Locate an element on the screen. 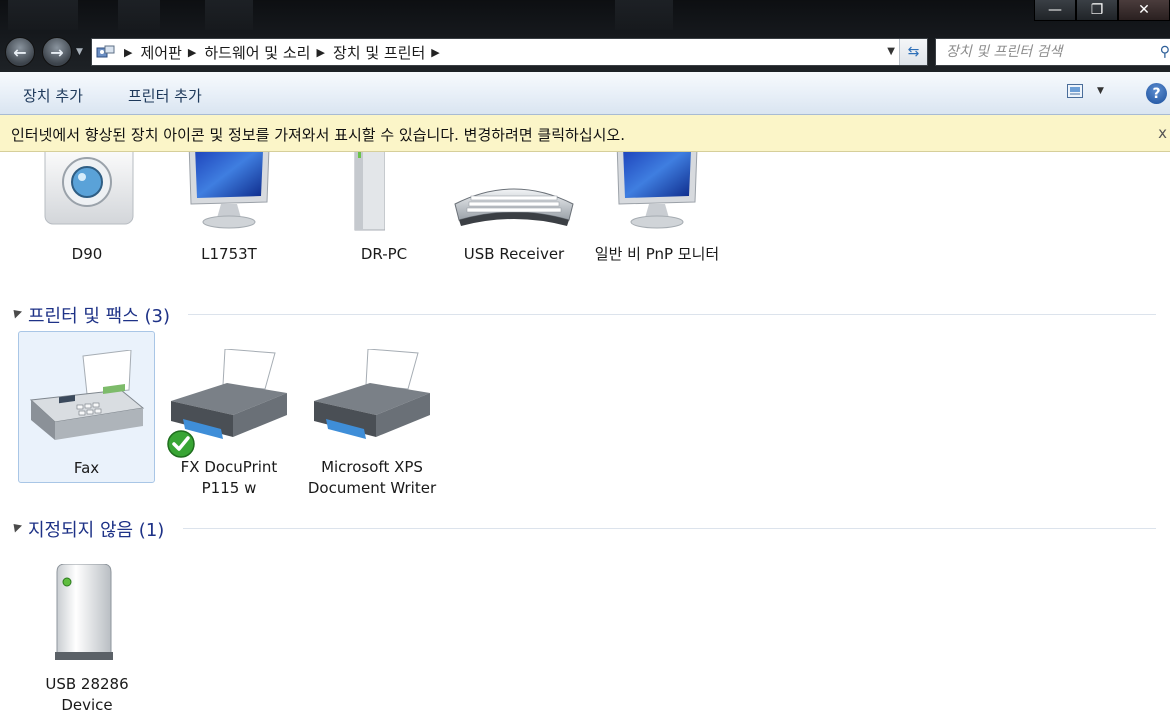  default-printer-check-icon is located at coordinates (181, 444).